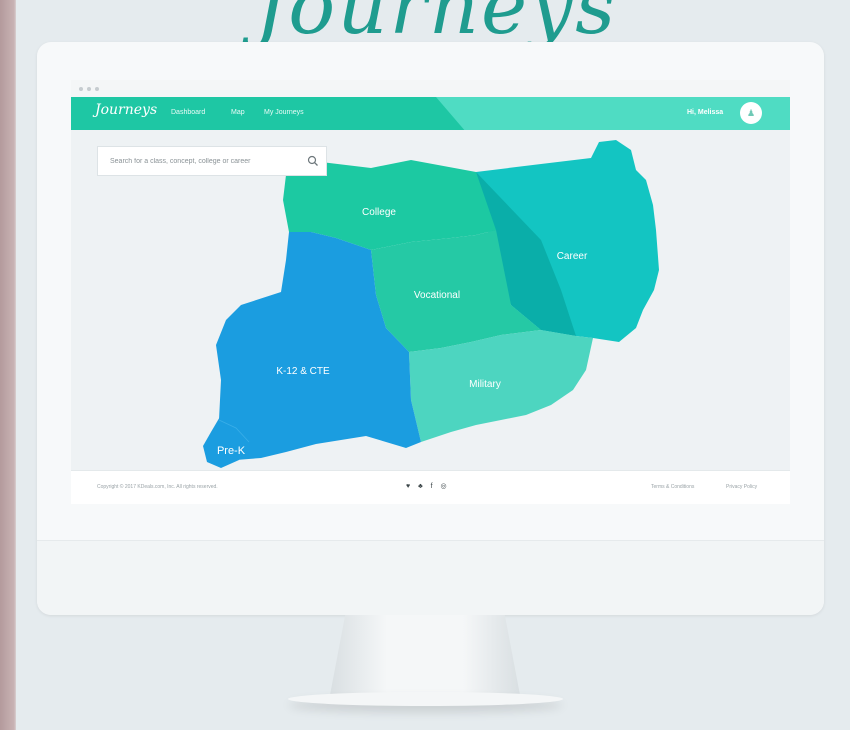  What do you see at coordinates (238, 112) in the screenshot?
I see `nav-map: Map` at bounding box center [238, 112].